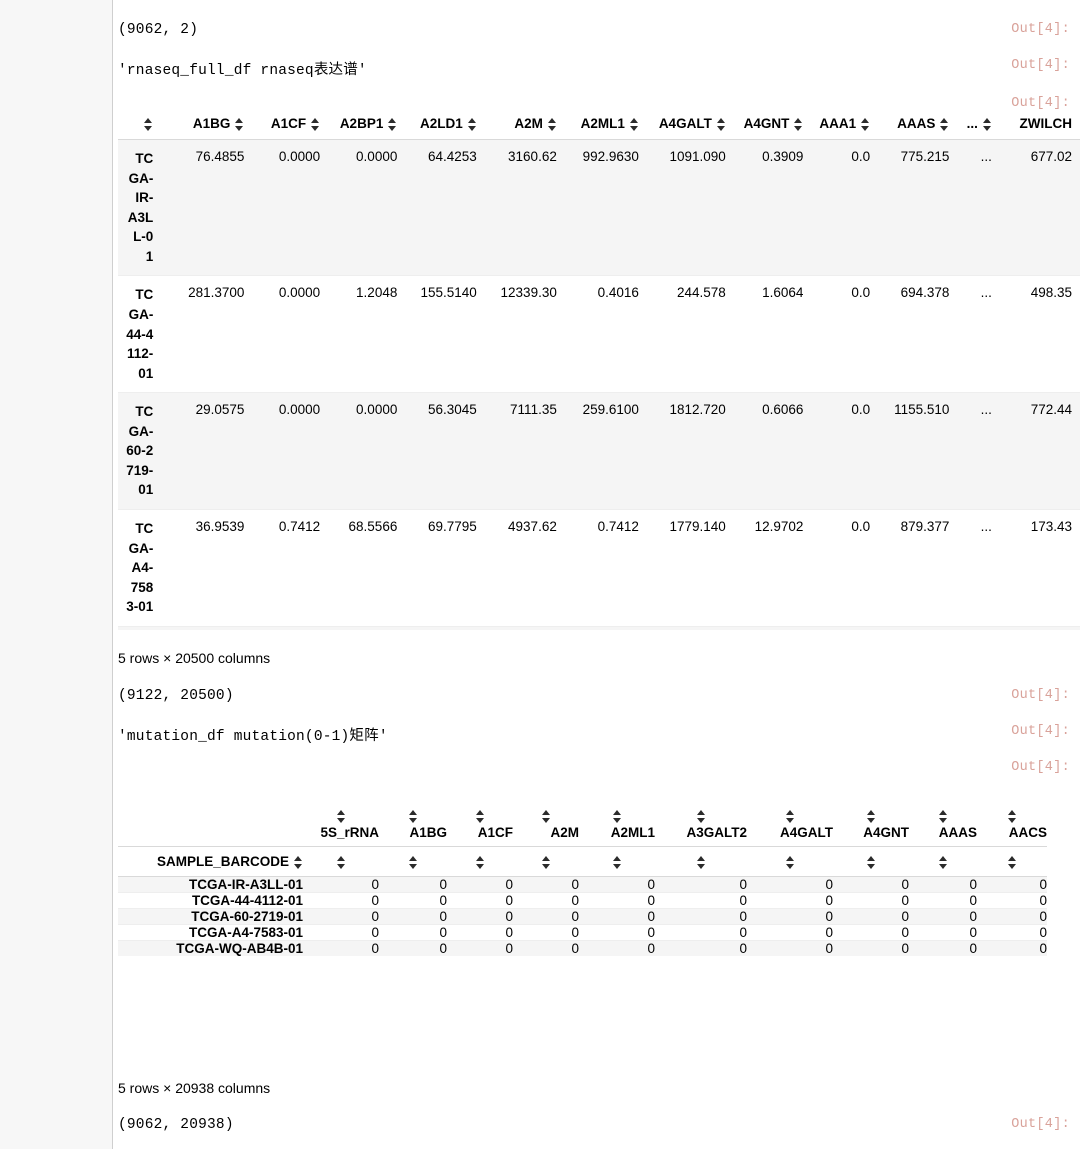  Describe the element at coordinates (617, 948) in the screenshot. I see `mutation-cell-4-4: 0` at that location.